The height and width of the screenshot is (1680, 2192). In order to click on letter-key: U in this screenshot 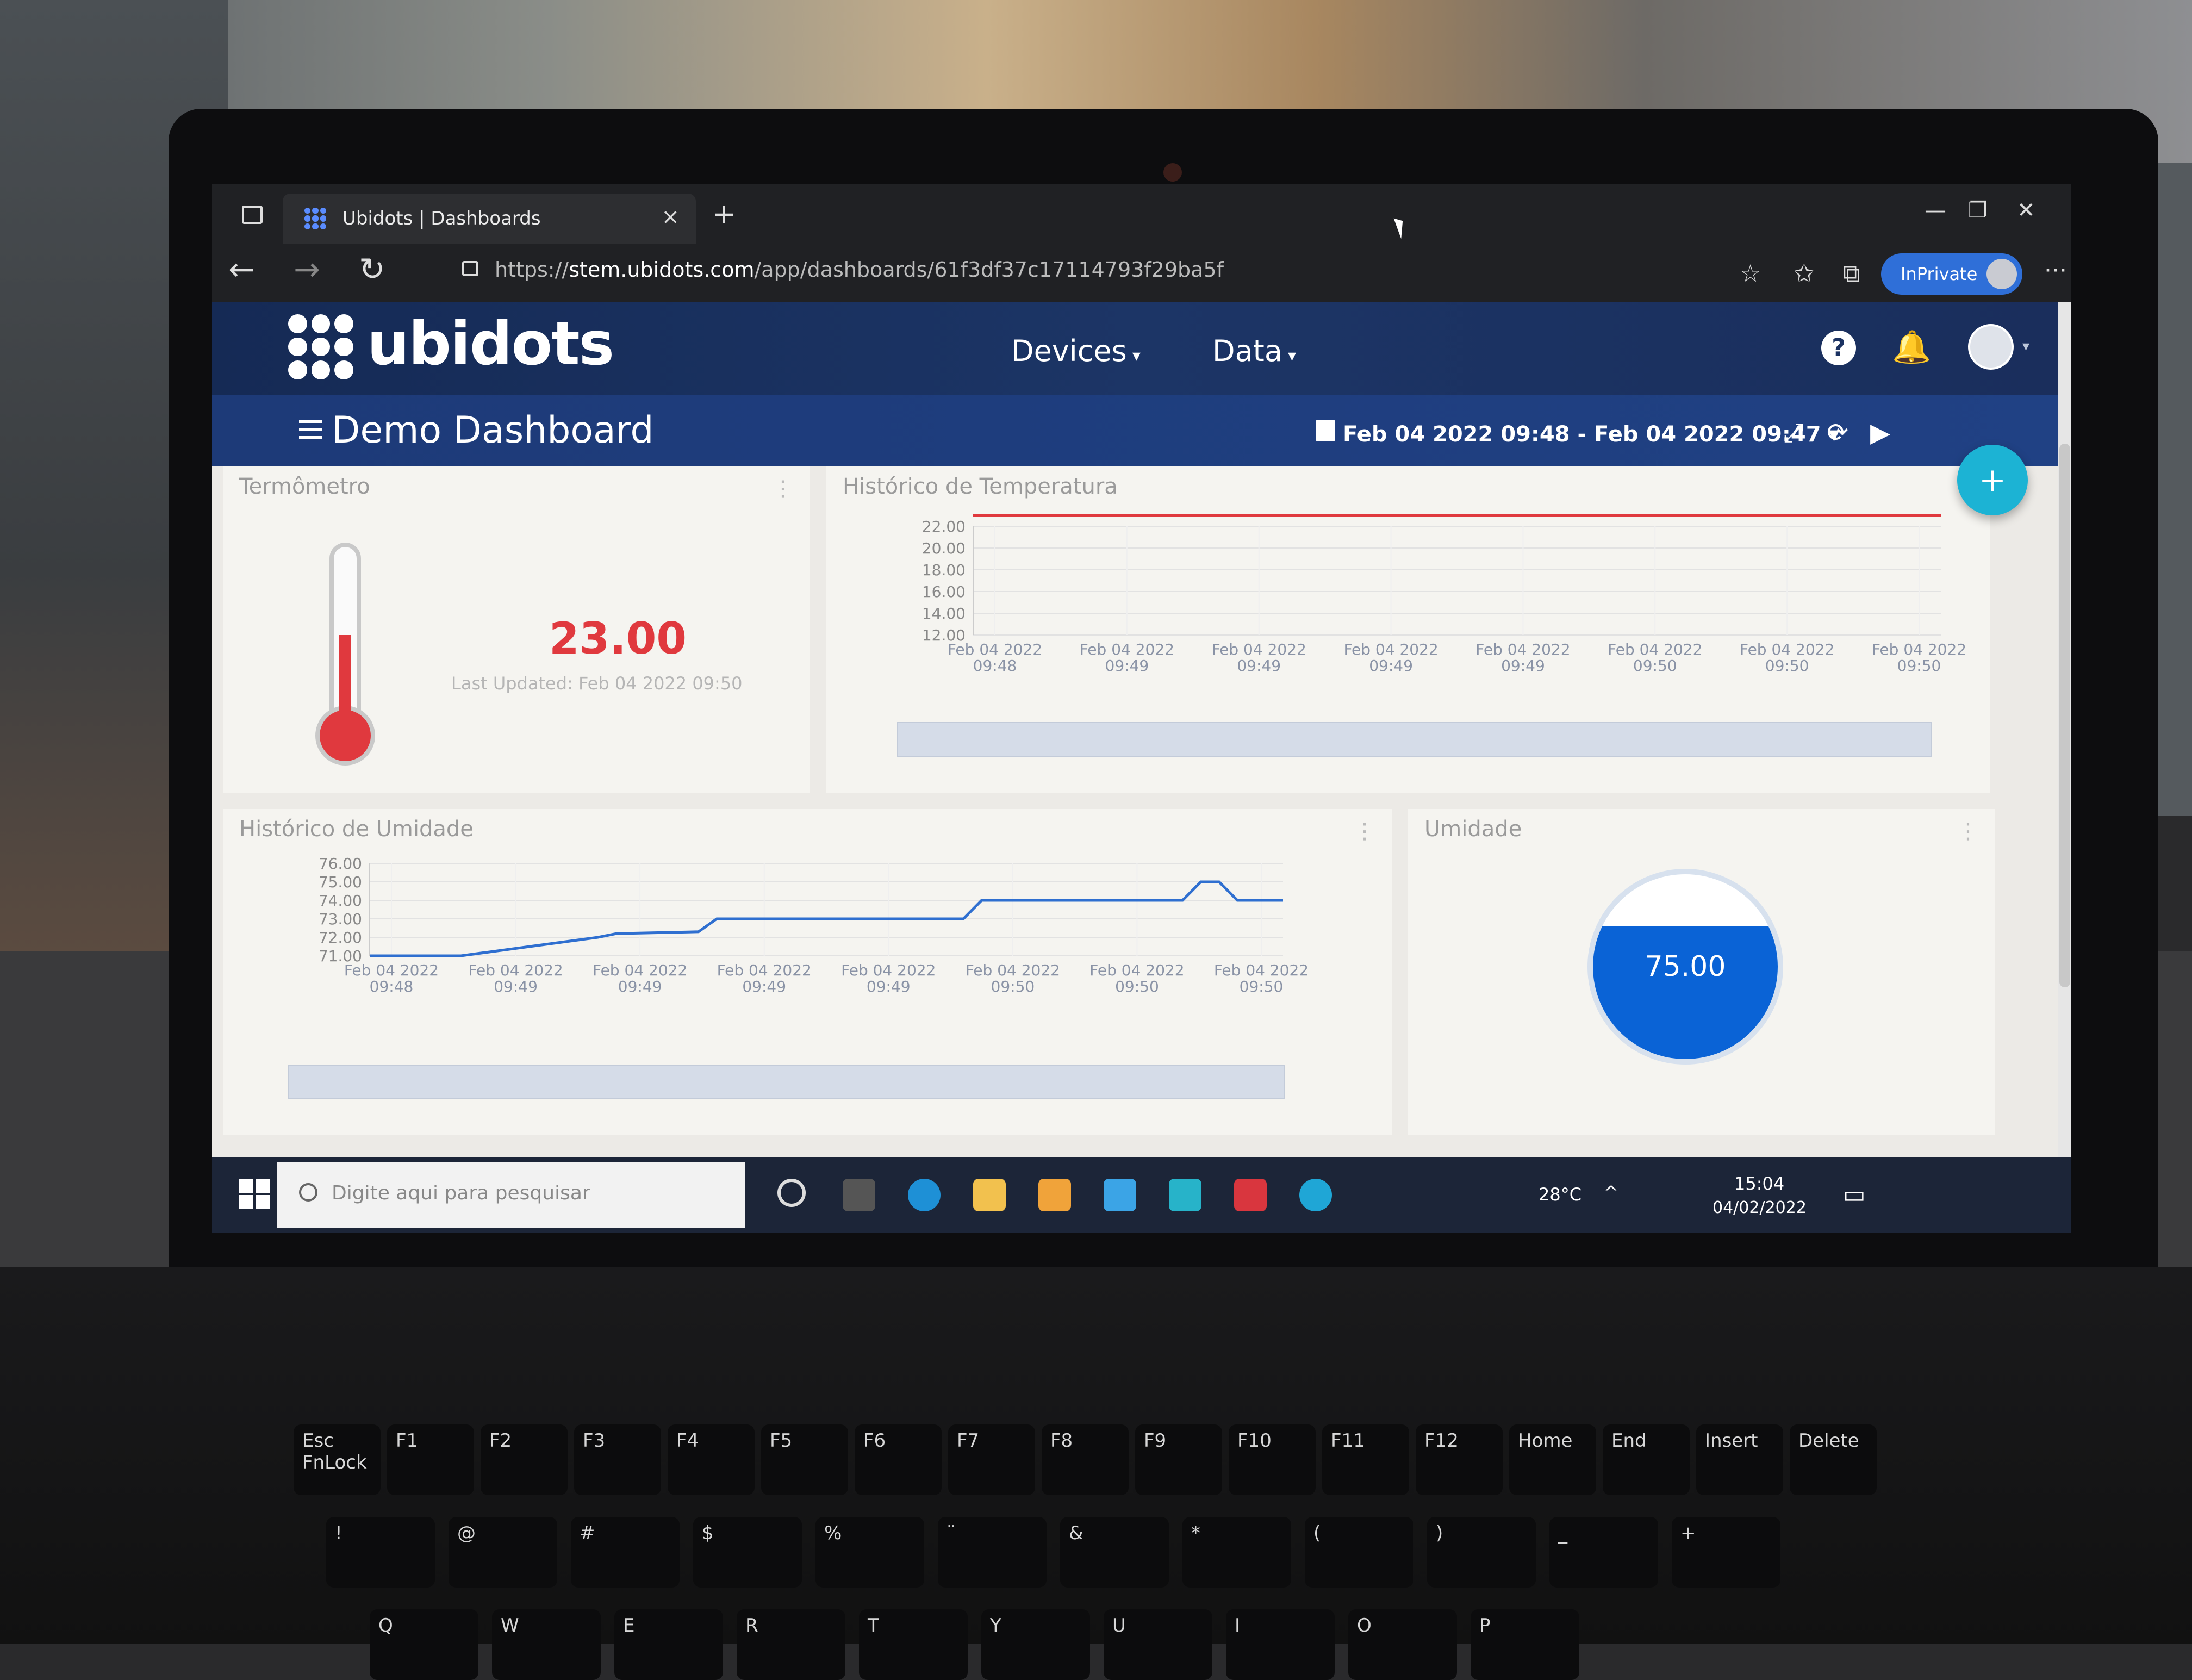, I will do `click(1158, 1644)`.